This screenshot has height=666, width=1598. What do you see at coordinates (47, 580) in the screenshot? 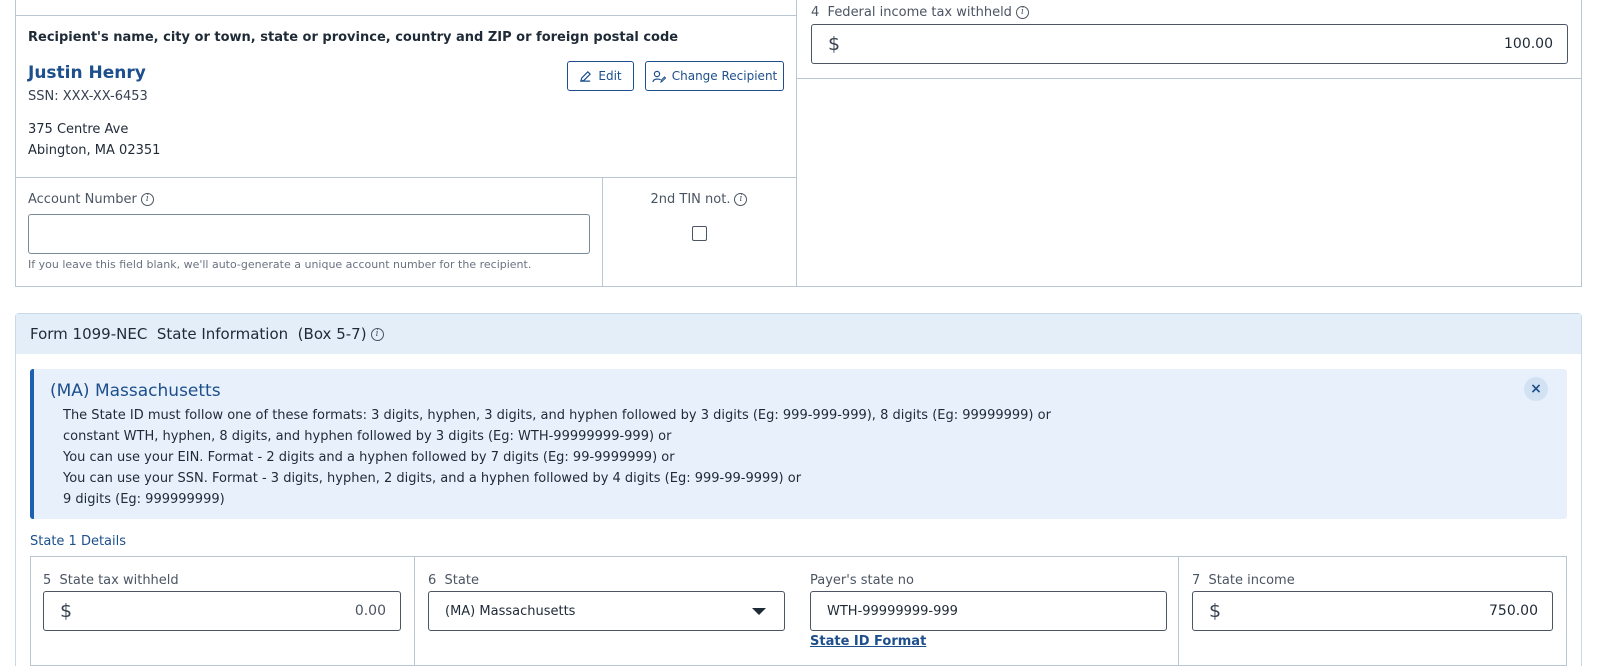
I see `box5-number: 5` at bounding box center [47, 580].